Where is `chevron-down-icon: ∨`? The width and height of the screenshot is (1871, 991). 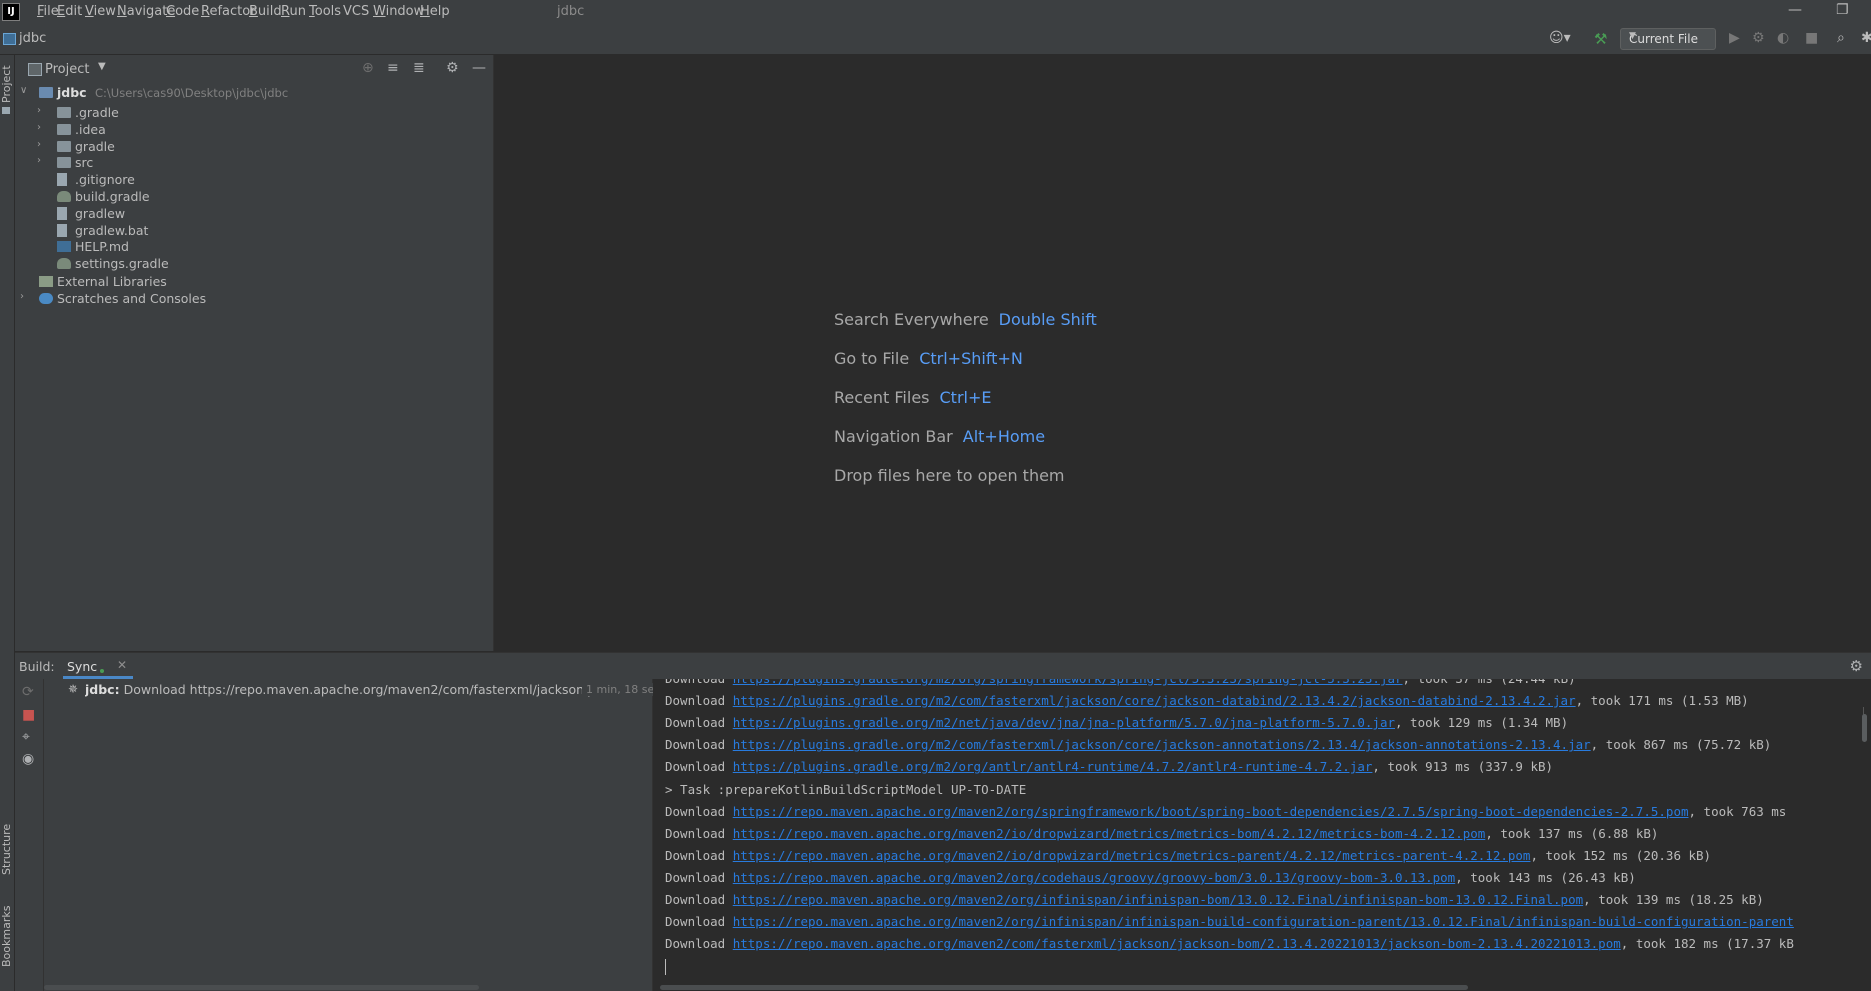
chevron-down-icon: ∨ is located at coordinates (23, 90).